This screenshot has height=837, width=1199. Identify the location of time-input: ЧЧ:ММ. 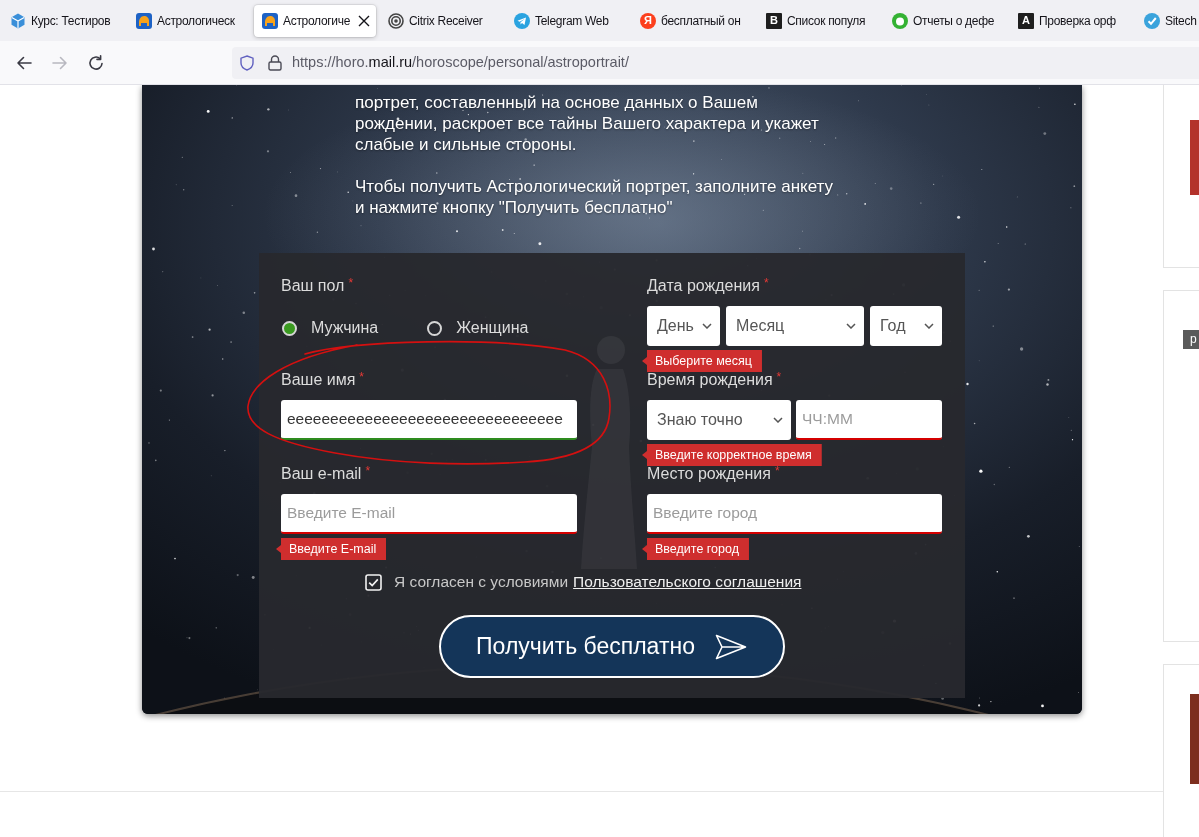
(869, 420).